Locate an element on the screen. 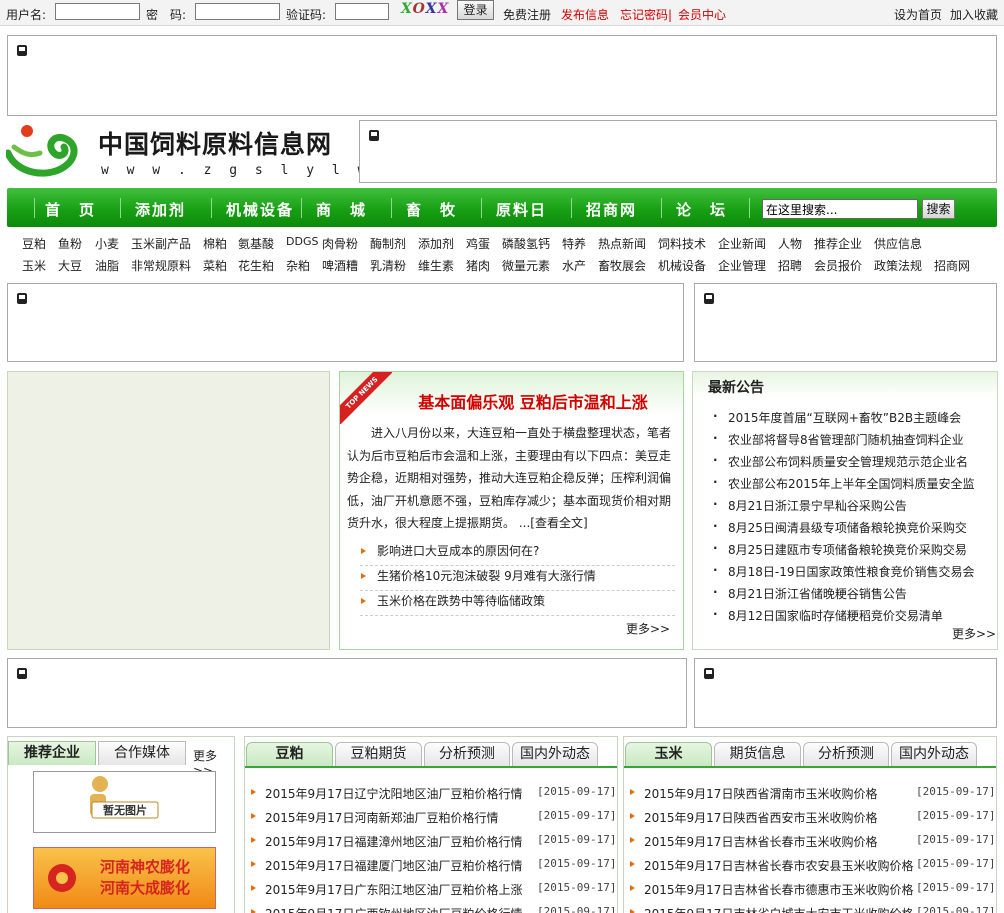 The image size is (1004, 913). list-item: 2015年9月17日吉林省长春市农安县玉米收购价格 [2015-09-17] is located at coordinates (812, 865).